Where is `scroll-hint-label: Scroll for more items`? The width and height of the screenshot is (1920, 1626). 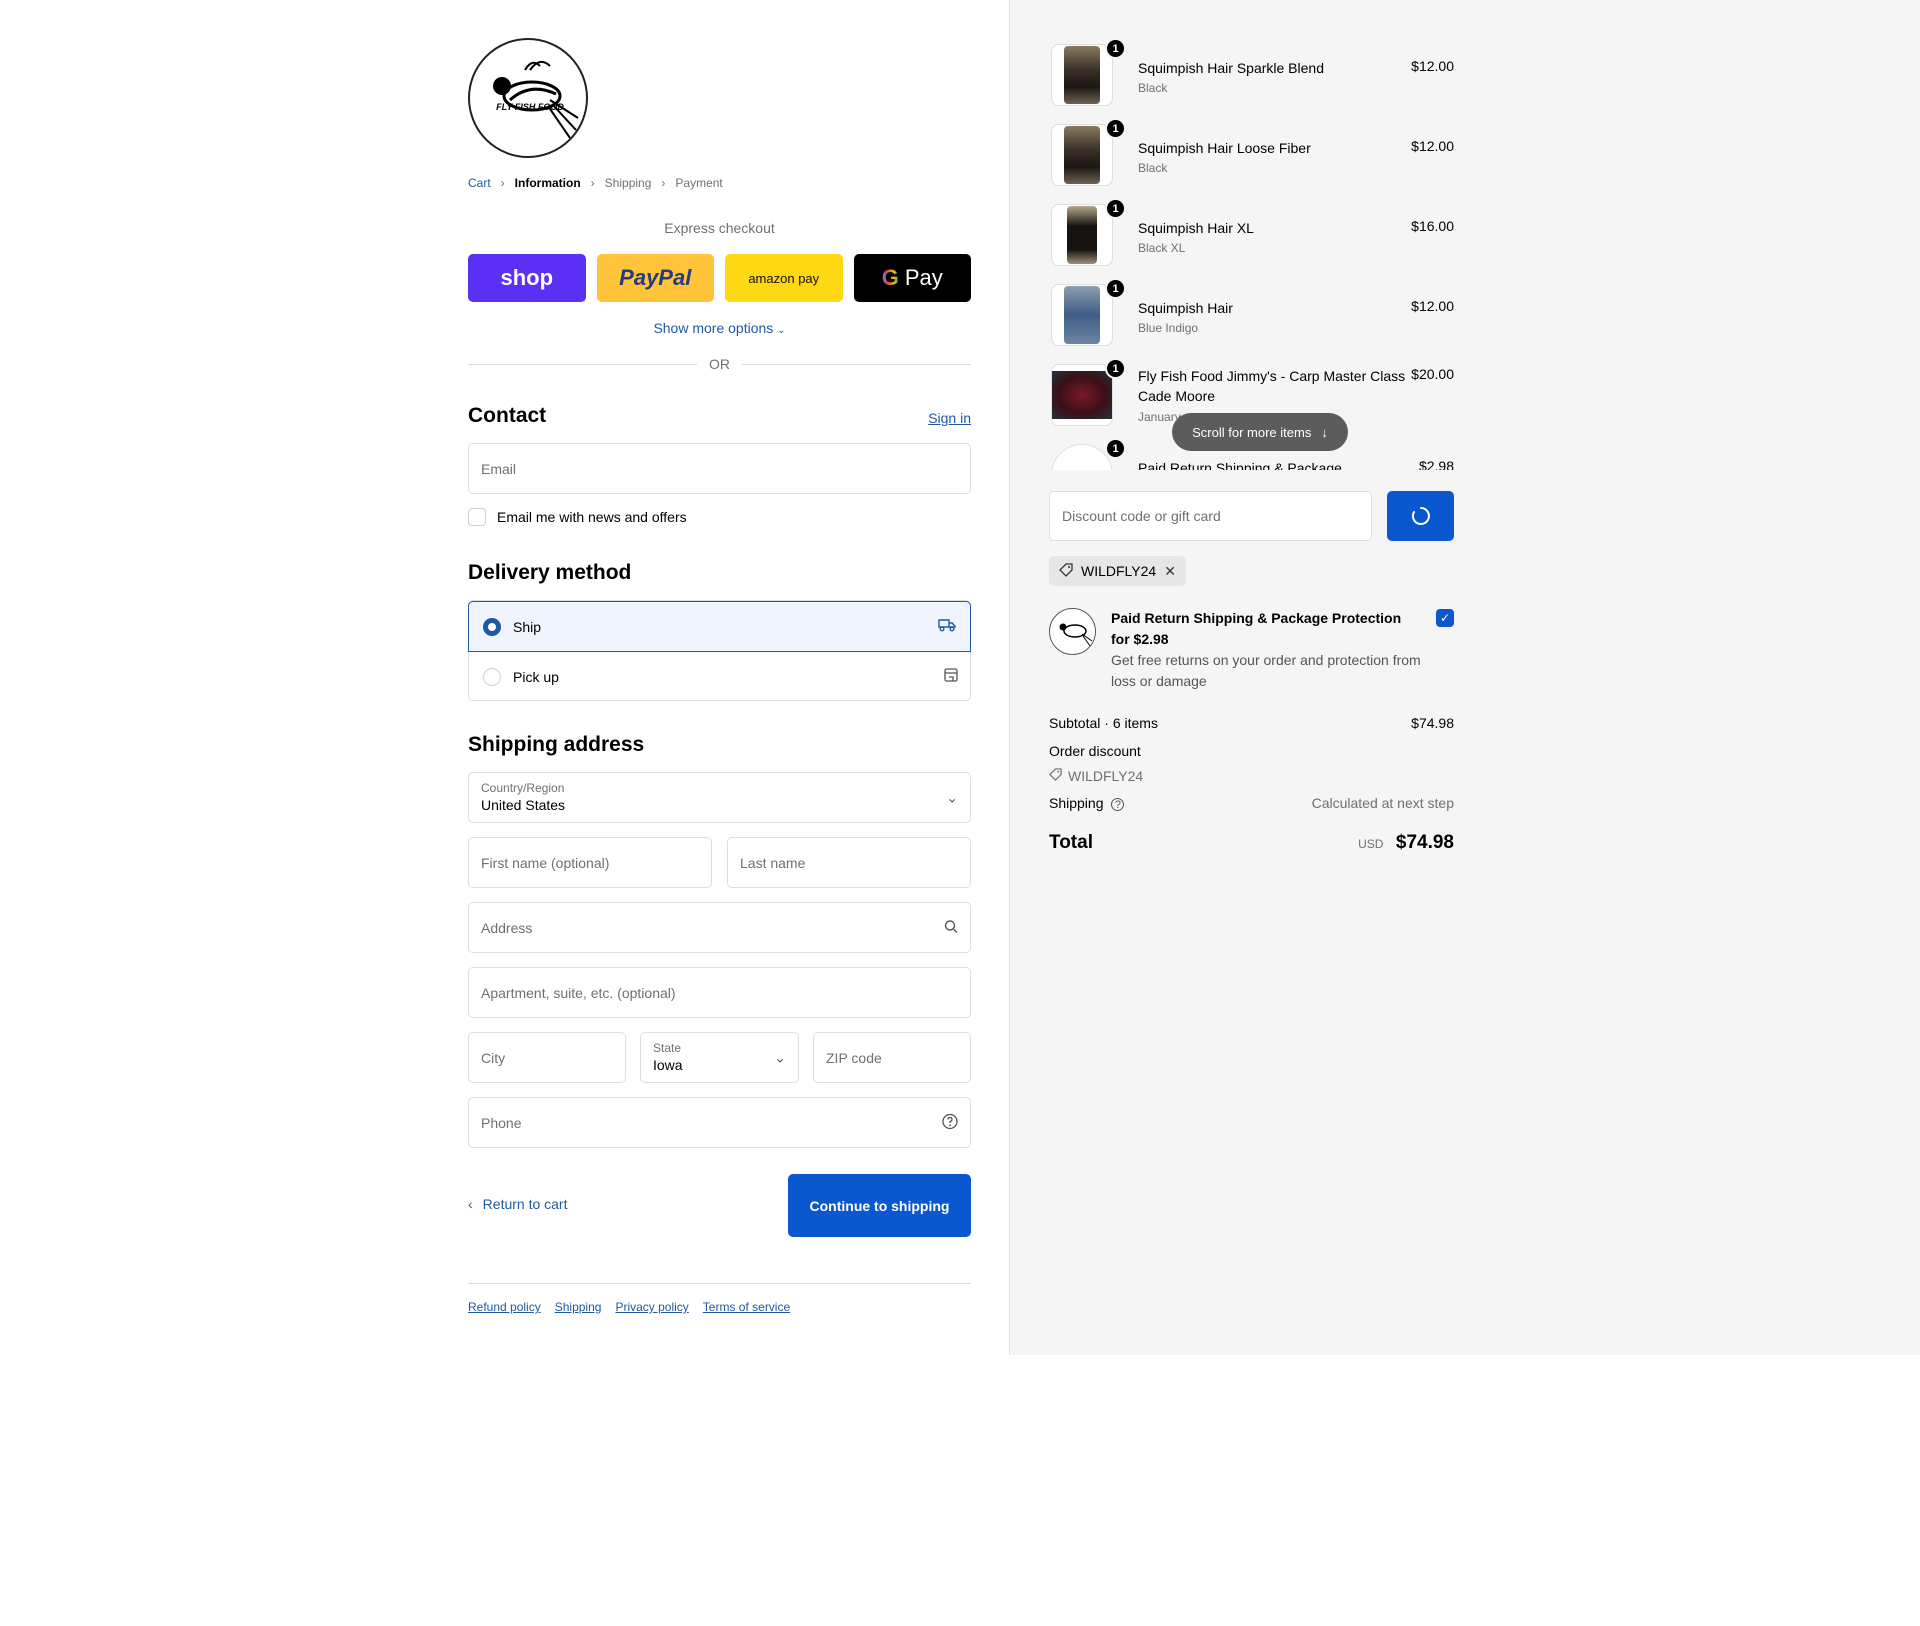
scroll-hint-label: Scroll for more items is located at coordinates (1252, 432).